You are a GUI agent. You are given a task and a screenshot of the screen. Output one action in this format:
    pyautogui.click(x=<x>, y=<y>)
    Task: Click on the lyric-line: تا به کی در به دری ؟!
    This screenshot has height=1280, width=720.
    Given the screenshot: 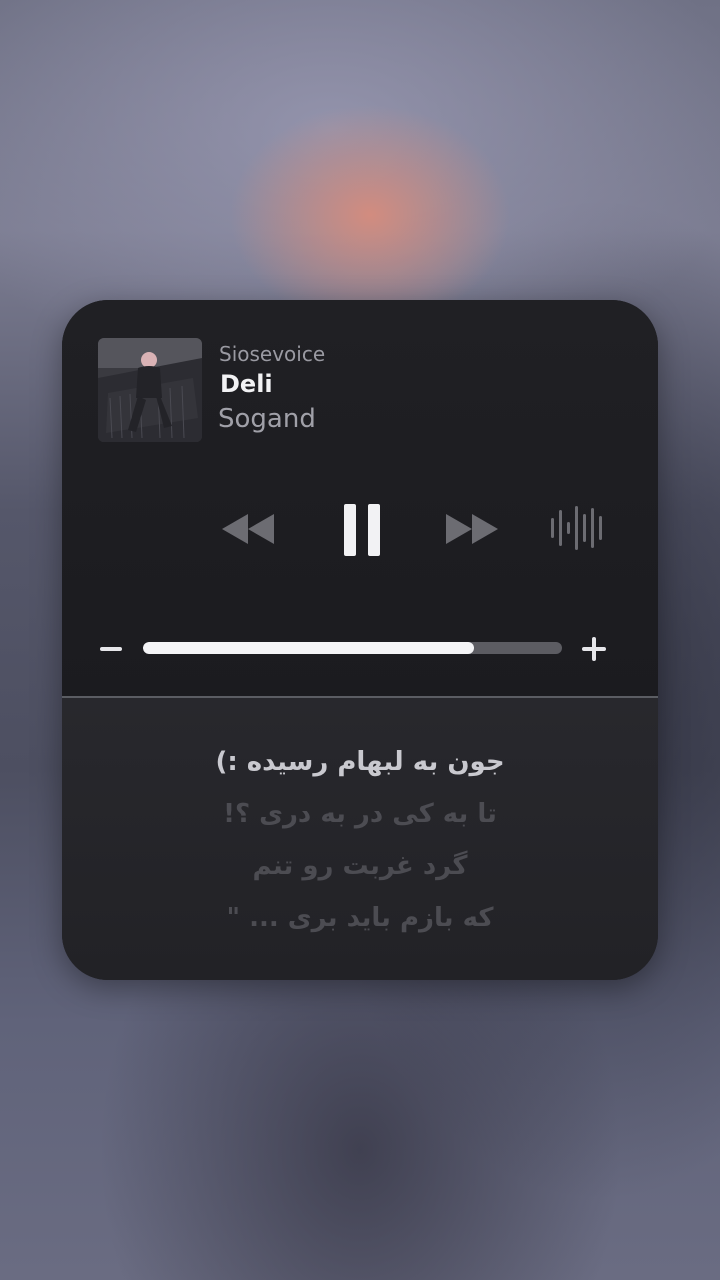 What is the action you would take?
    pyautogui.click(x=360, y=814)
    